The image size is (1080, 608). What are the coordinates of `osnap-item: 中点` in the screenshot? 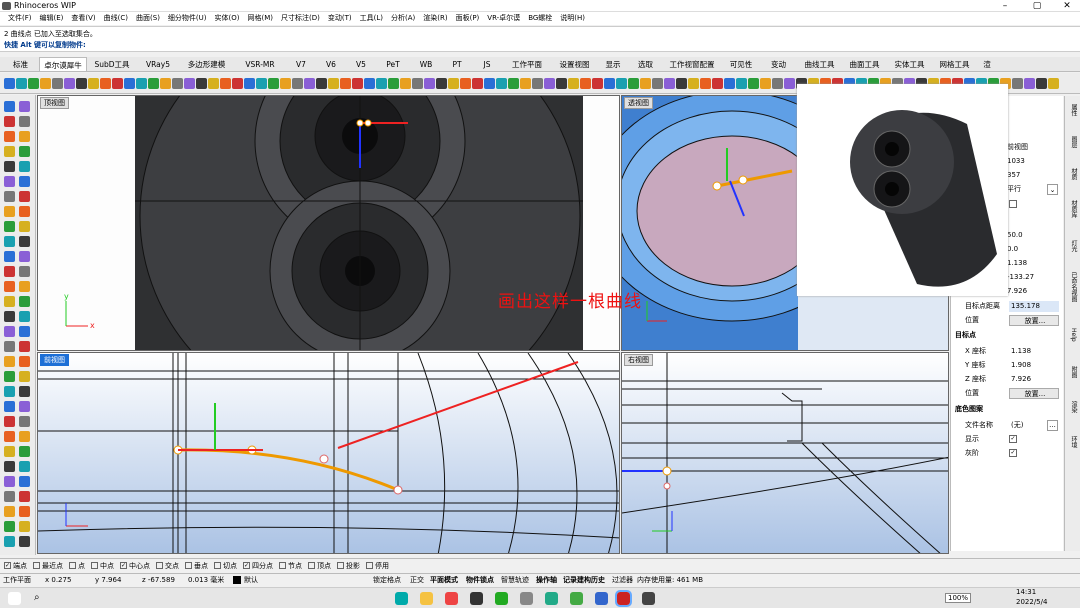 It's located at (102, 565).